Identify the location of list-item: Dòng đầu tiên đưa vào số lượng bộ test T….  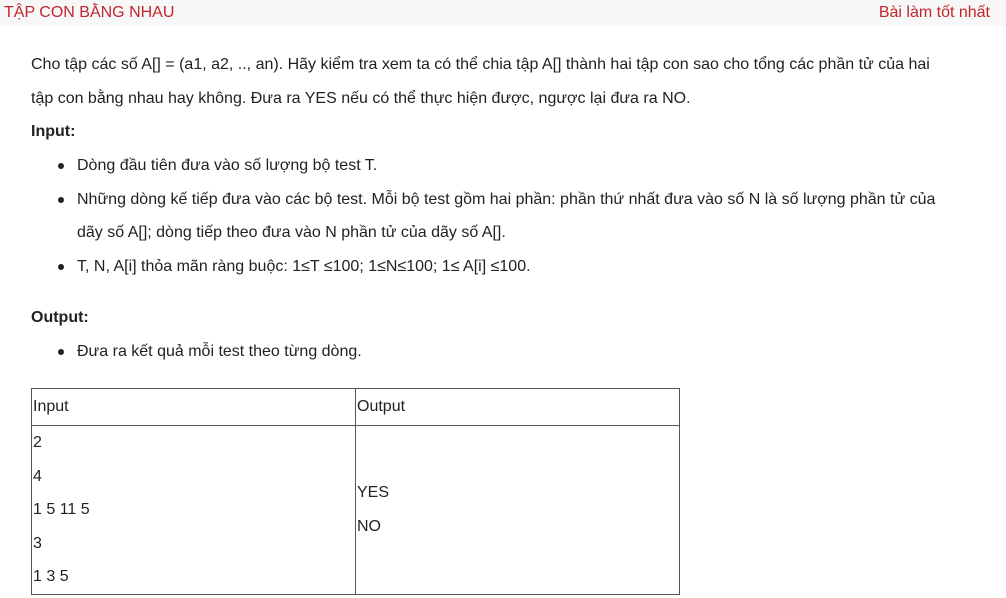
(516, 166).